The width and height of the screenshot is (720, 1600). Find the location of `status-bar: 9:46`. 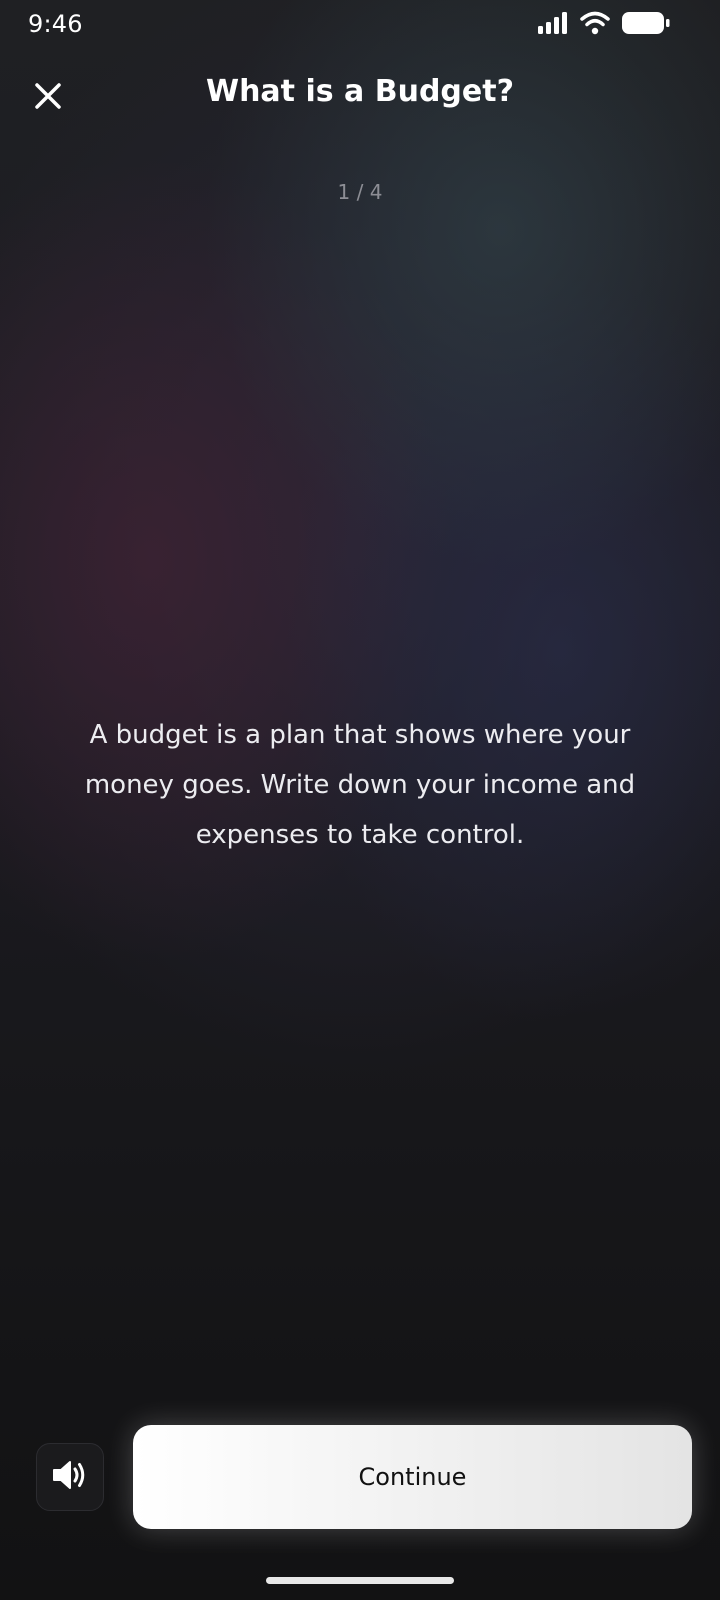

status-bar: 9:46 is located at coordinates (360, 25).